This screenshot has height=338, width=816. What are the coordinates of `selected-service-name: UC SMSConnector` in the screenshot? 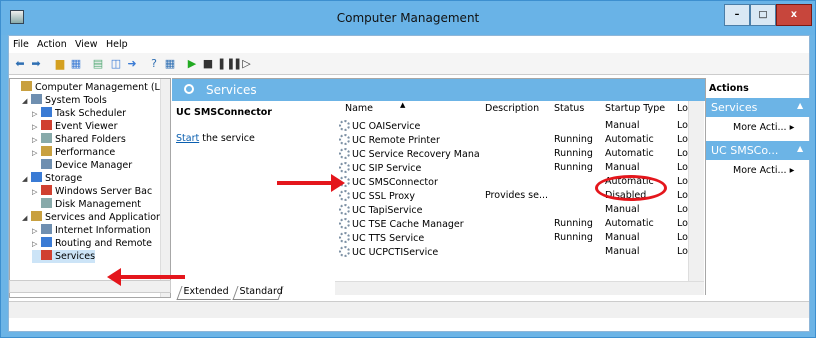 It's located at (224, 112).